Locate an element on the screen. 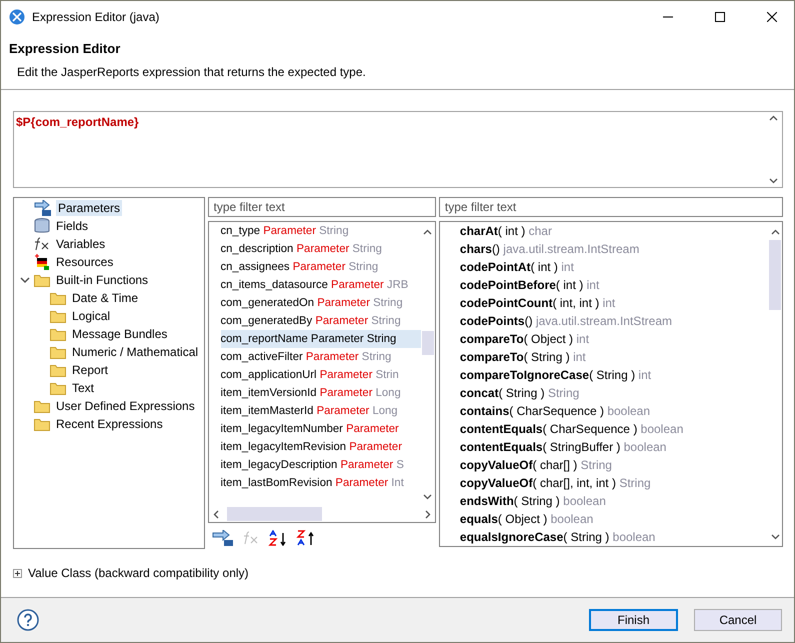 This screenshot has width=795, height=643. tree-item: Report is located at coordinates (90, 370).